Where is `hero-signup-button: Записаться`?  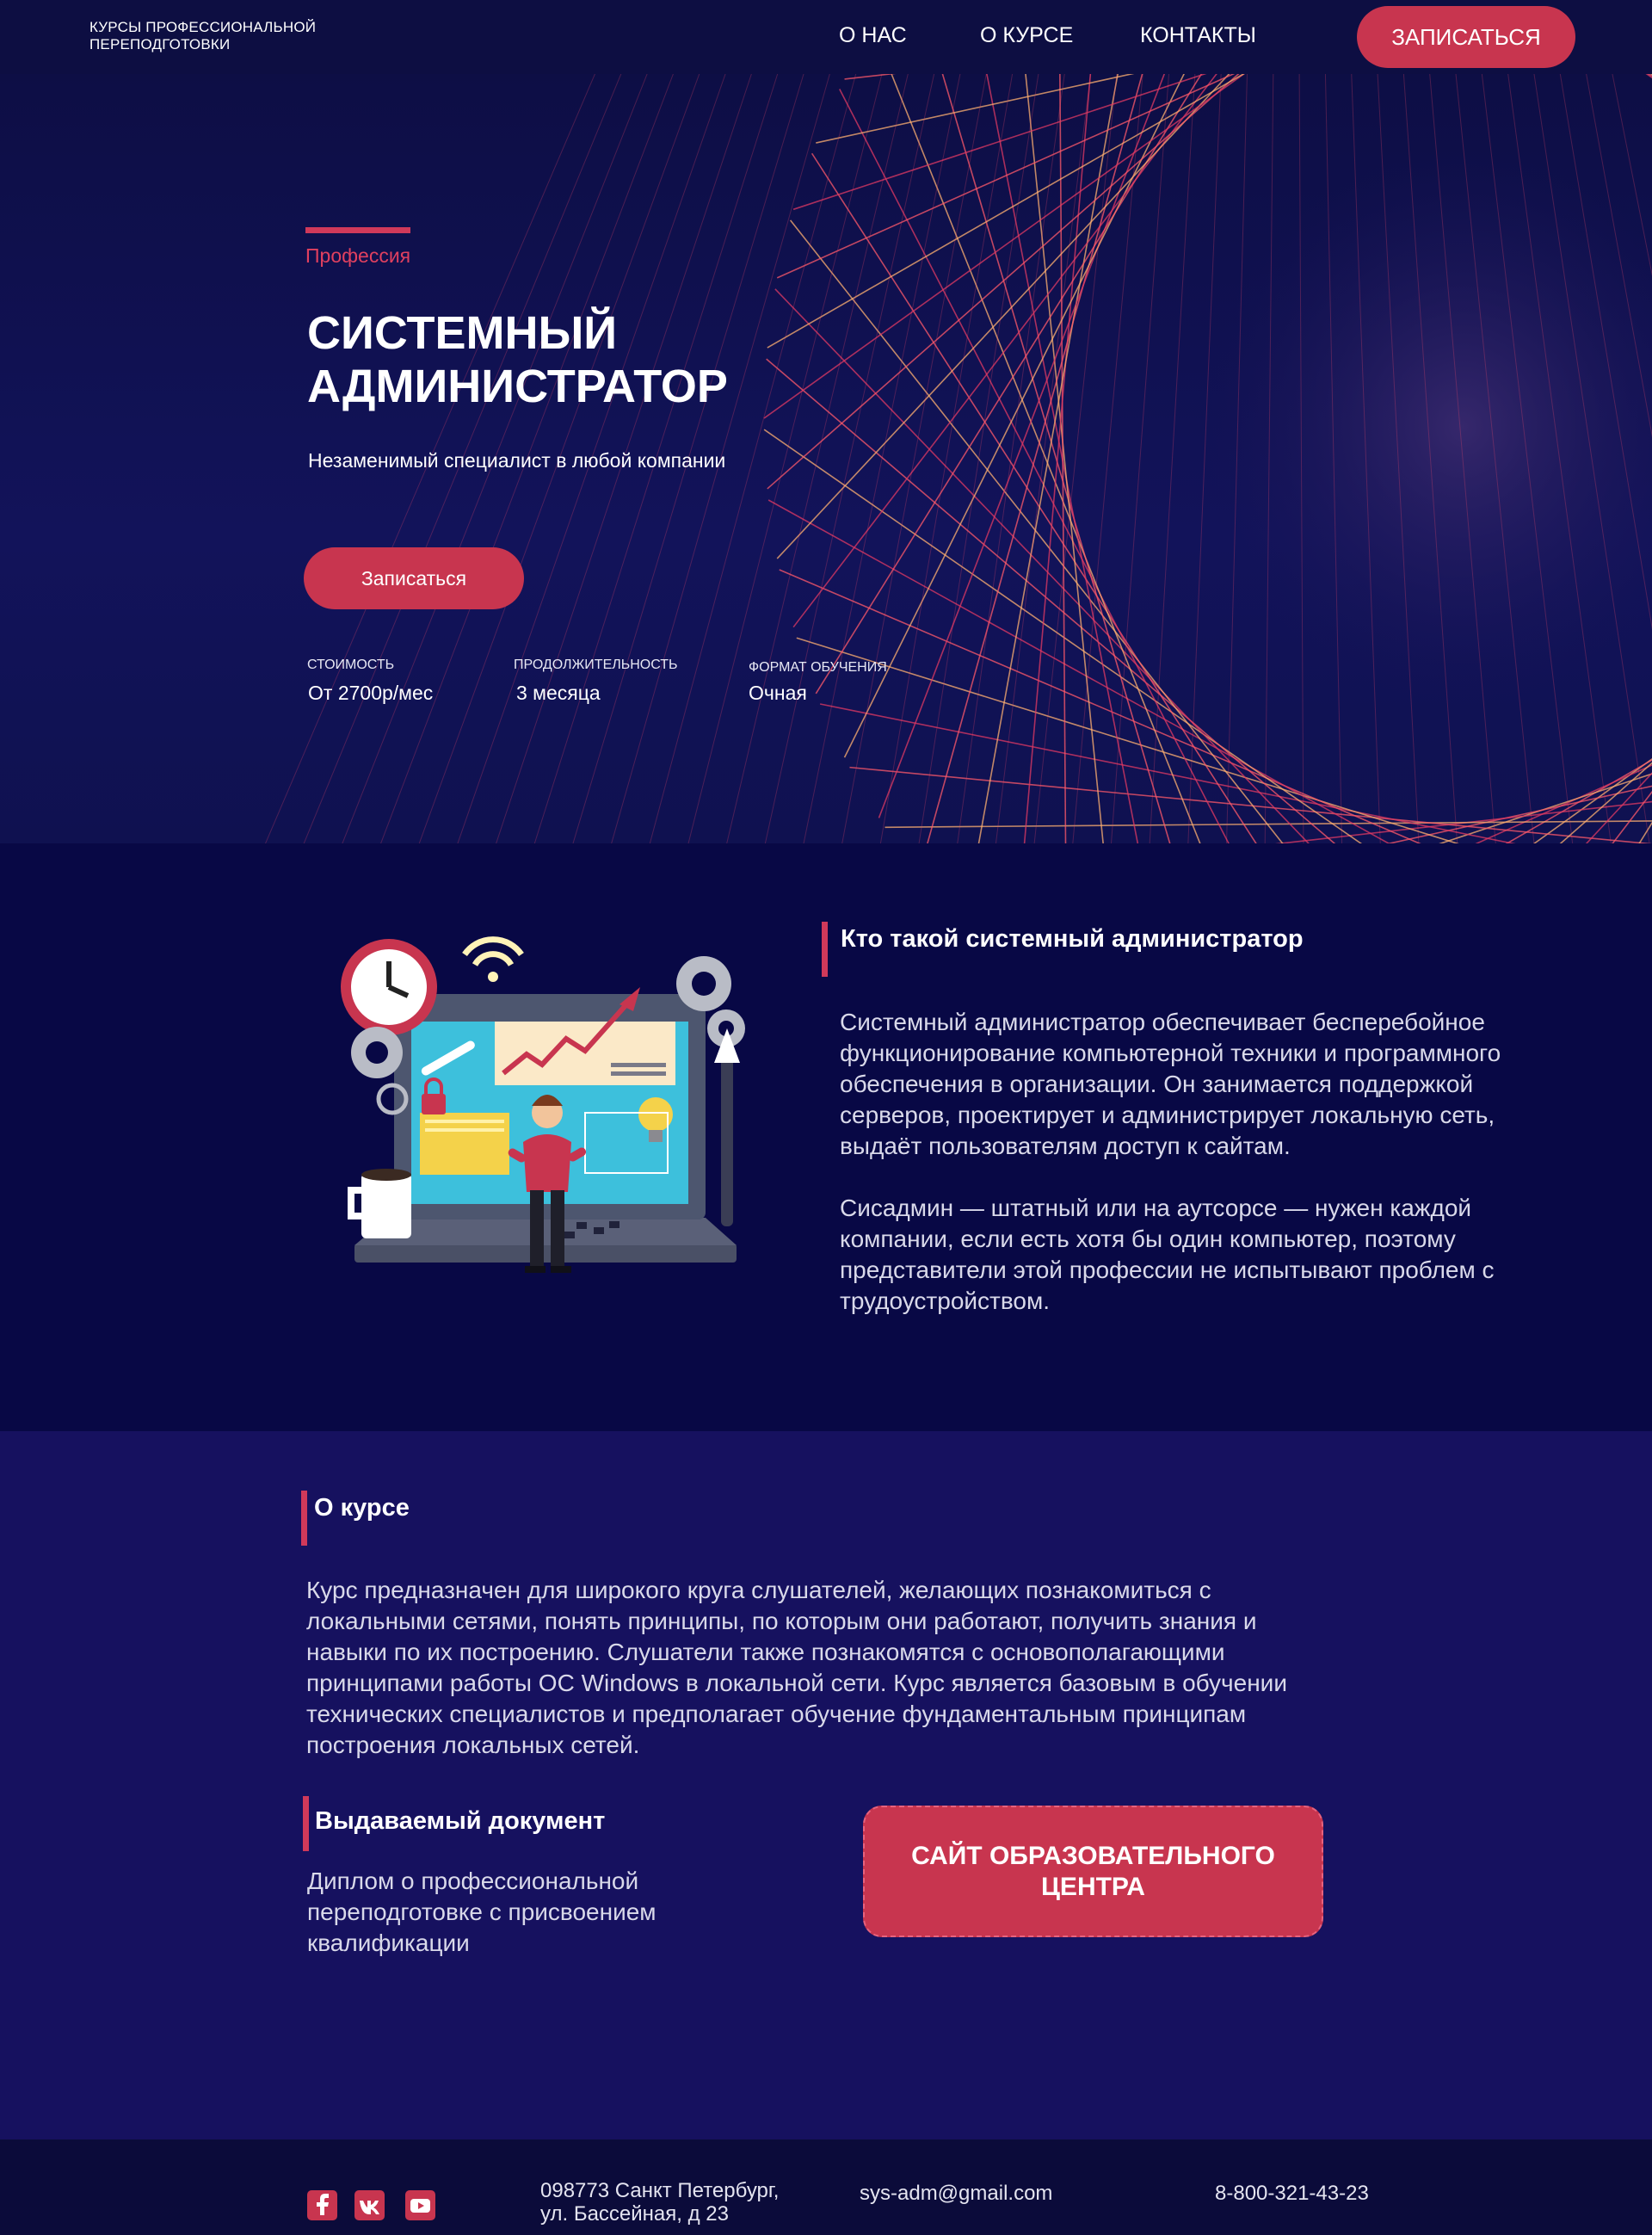
hero-signup-button: Записаться is located at coordinates (414, 578).